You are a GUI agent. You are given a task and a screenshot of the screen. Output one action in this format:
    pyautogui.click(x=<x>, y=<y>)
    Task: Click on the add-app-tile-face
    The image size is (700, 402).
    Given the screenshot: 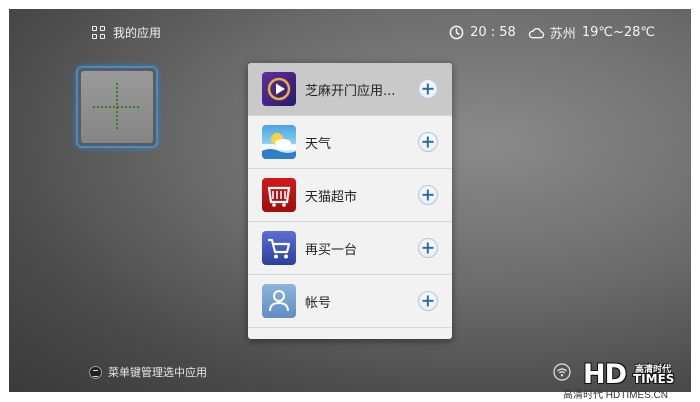 What is the action you would take?
    pyautogui.click(x=117, y=107)
    